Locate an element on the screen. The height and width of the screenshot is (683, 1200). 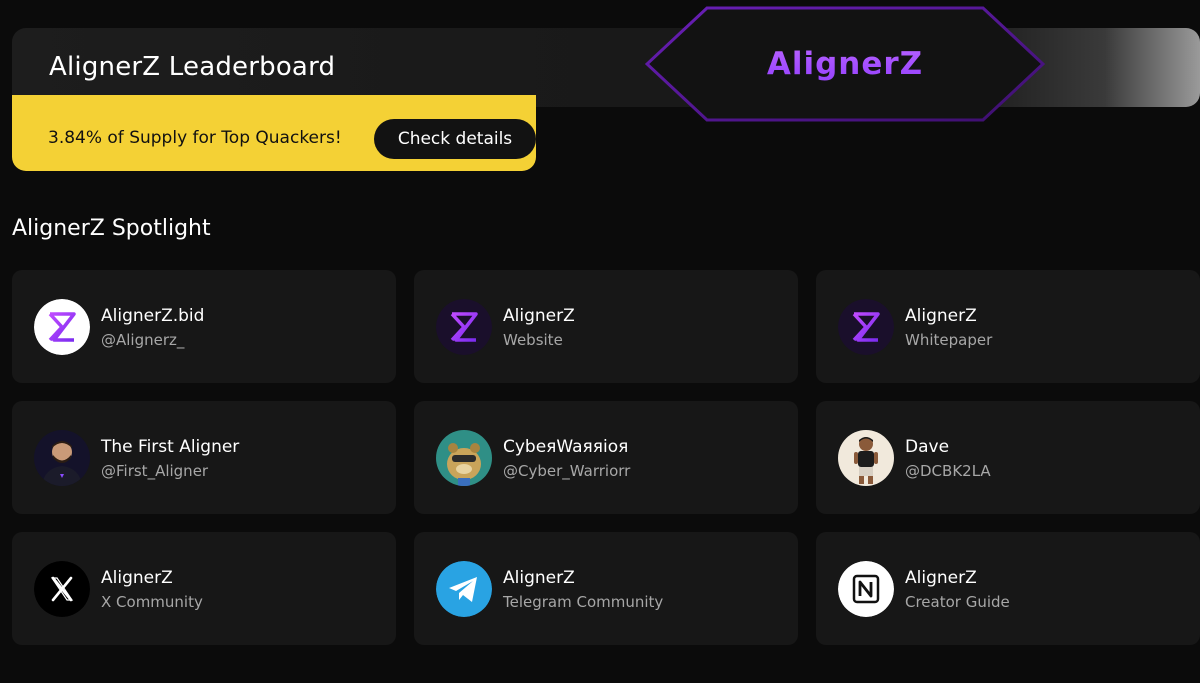
card-subtitle: X Community is located at coordinates (152, 602).